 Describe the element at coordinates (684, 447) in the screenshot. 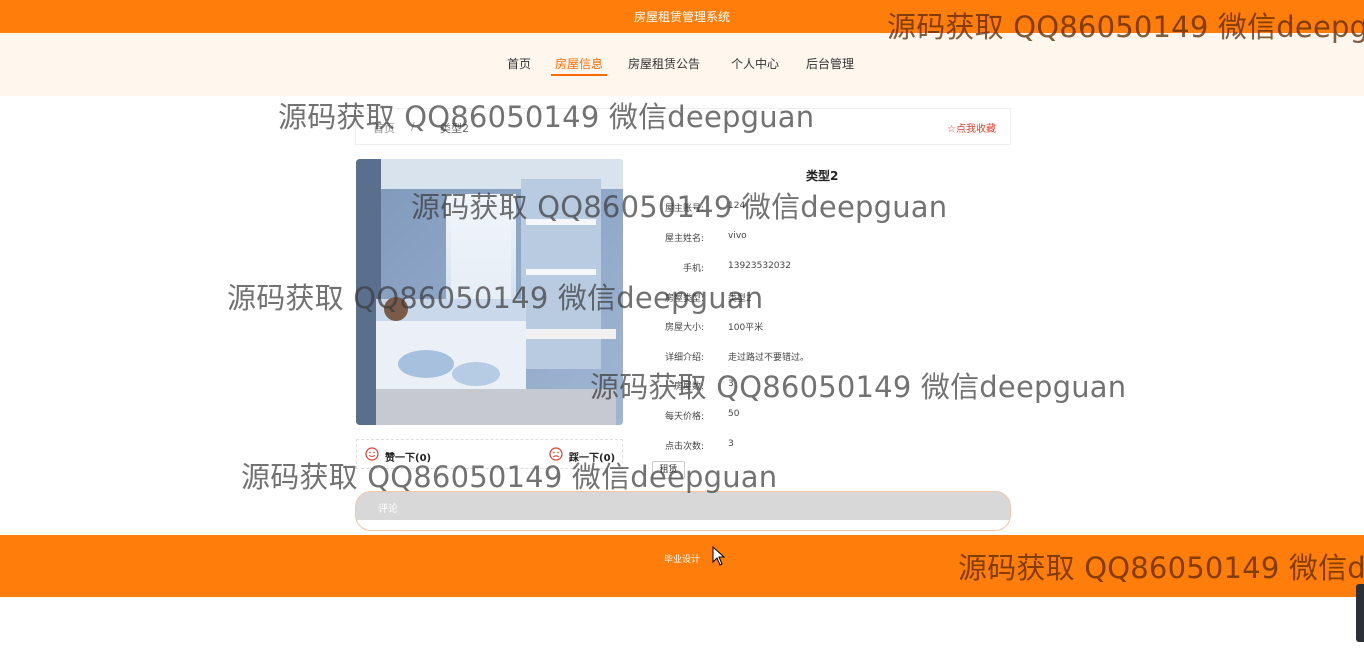

I see `field-label-click-count: 点击次数:` at that location.